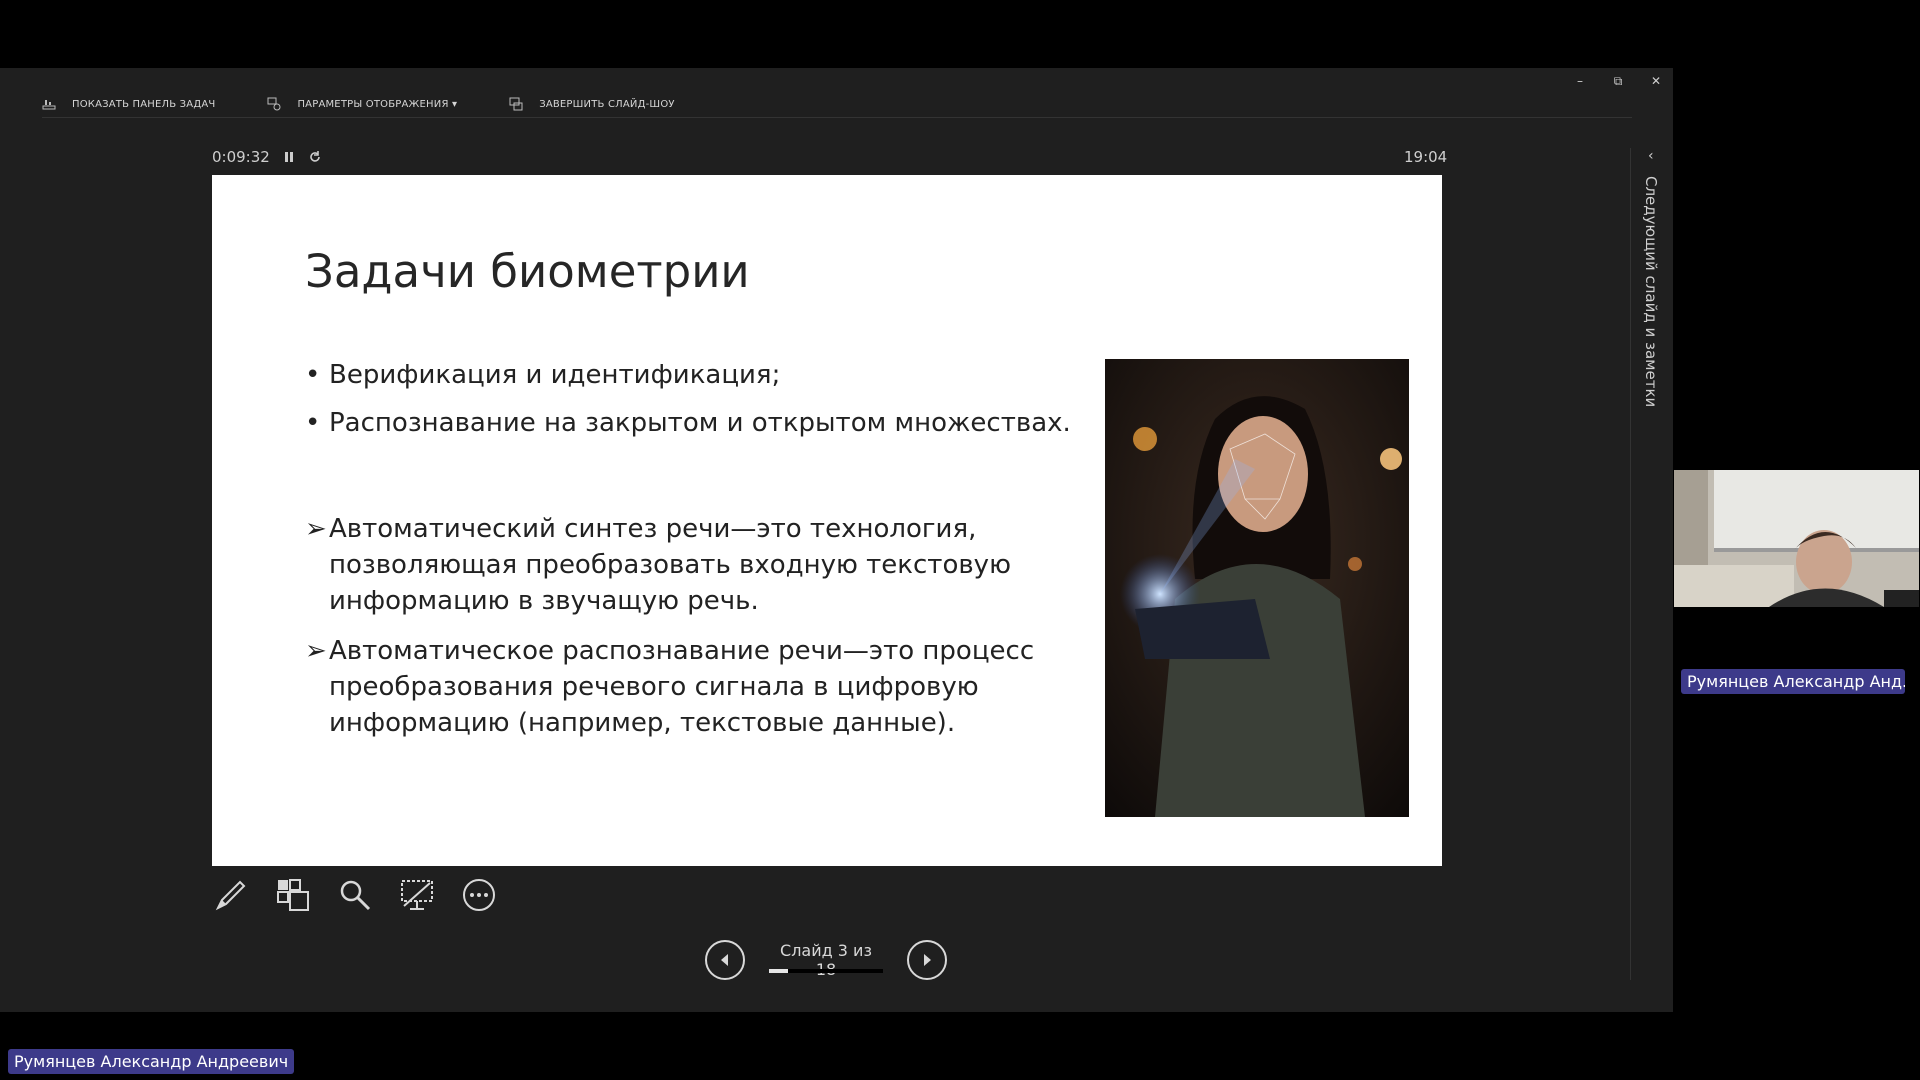 This screenshot has height=1080, width=1920. I want to click on pen-tool-button, so click(231, 895).